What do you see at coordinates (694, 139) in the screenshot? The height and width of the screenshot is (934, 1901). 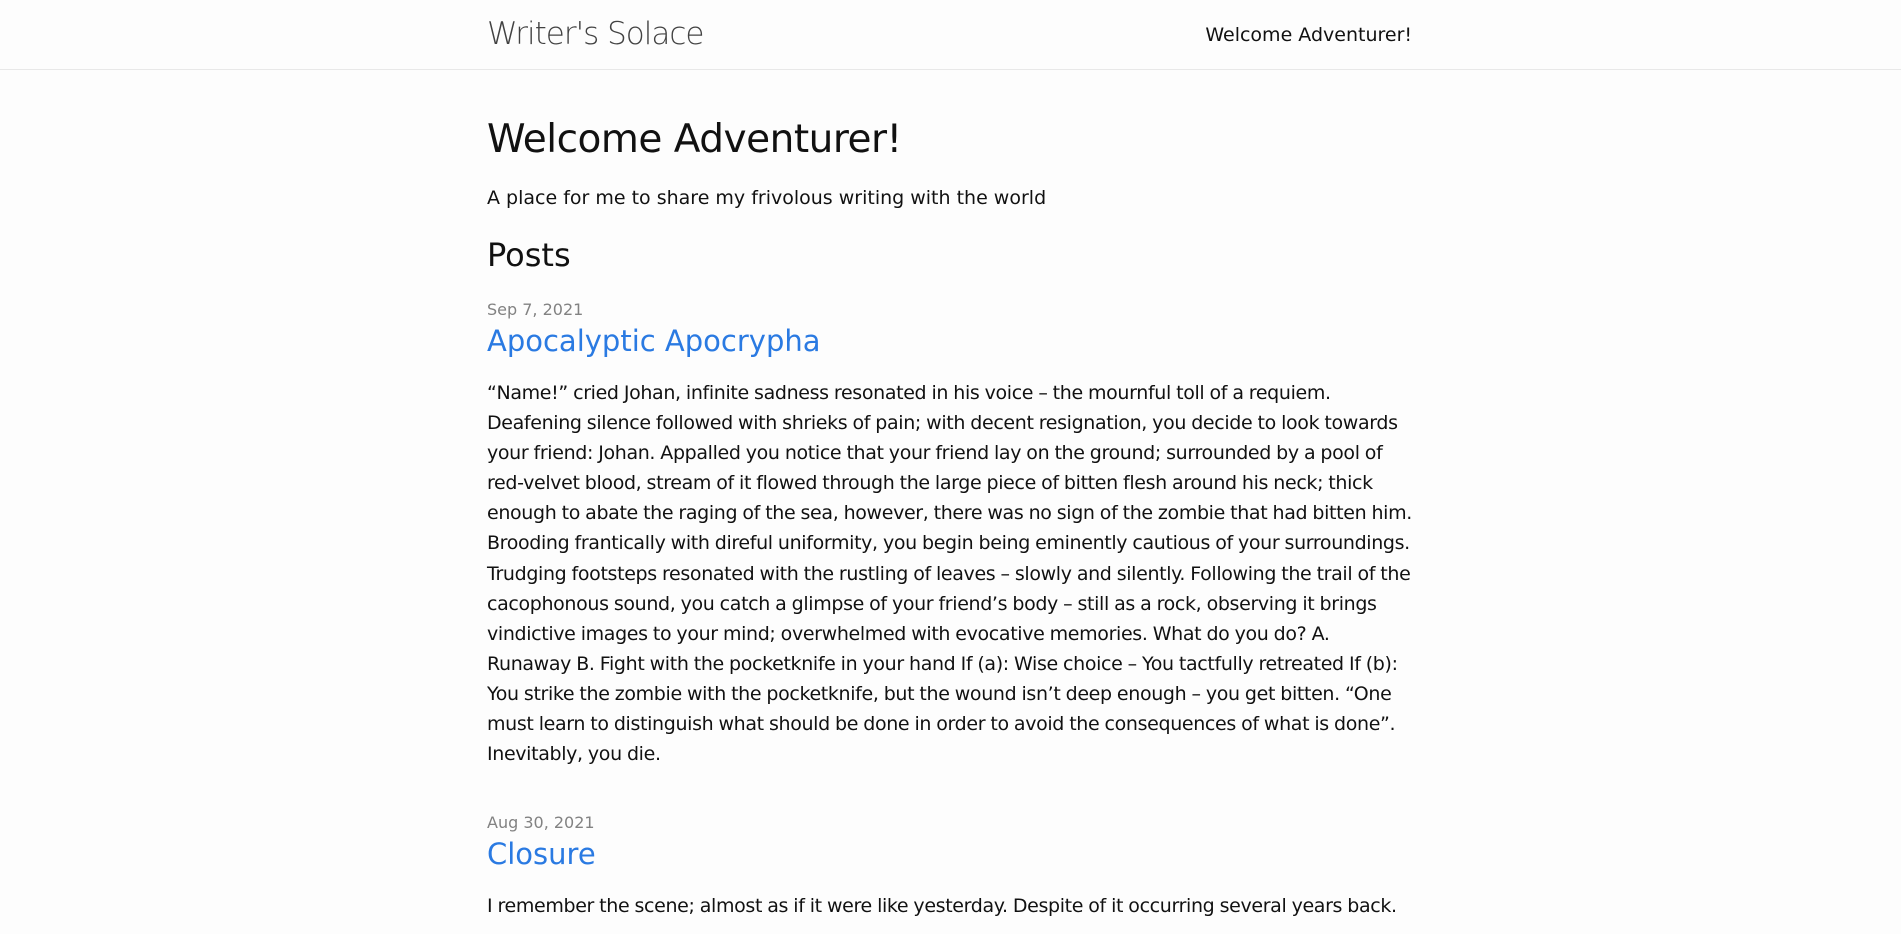 I see `page-heading: Welcome Adventurer!` at bounding box center [694, 139].